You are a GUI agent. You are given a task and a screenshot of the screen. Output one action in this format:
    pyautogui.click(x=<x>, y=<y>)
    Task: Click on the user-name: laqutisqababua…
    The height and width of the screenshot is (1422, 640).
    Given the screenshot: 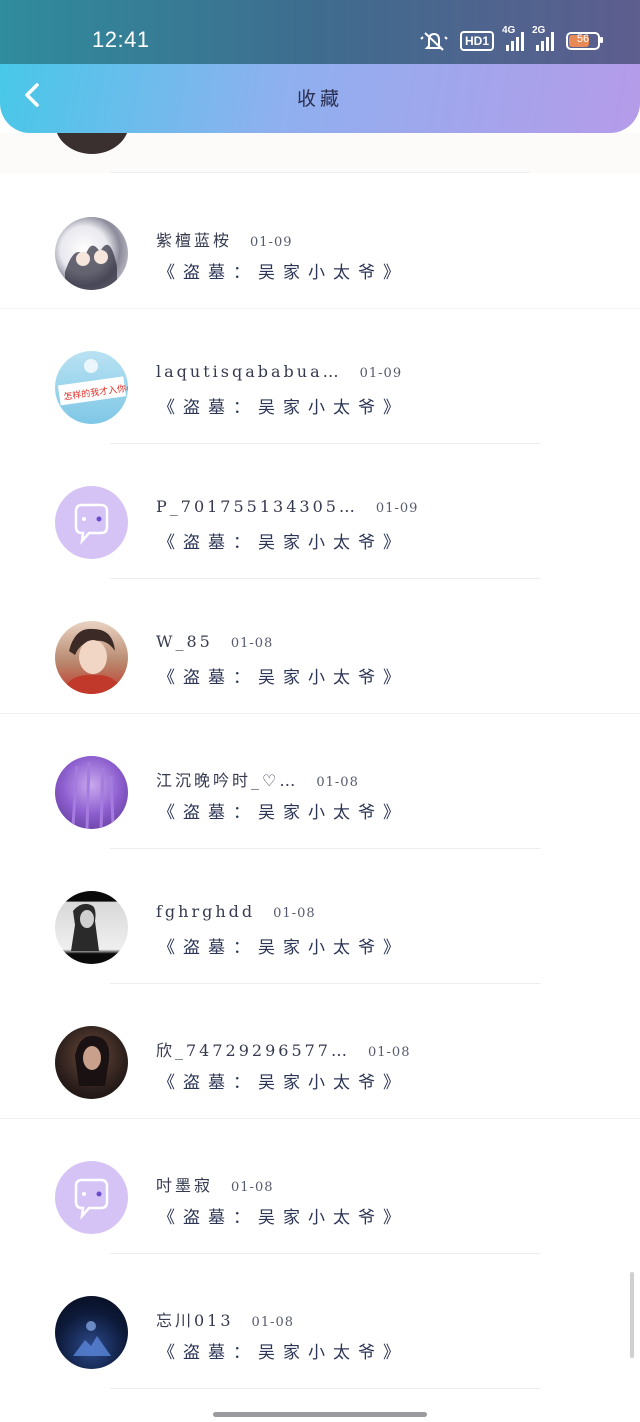 What is the action you would take?
    pyautogui.click(x=249, y=371)
    